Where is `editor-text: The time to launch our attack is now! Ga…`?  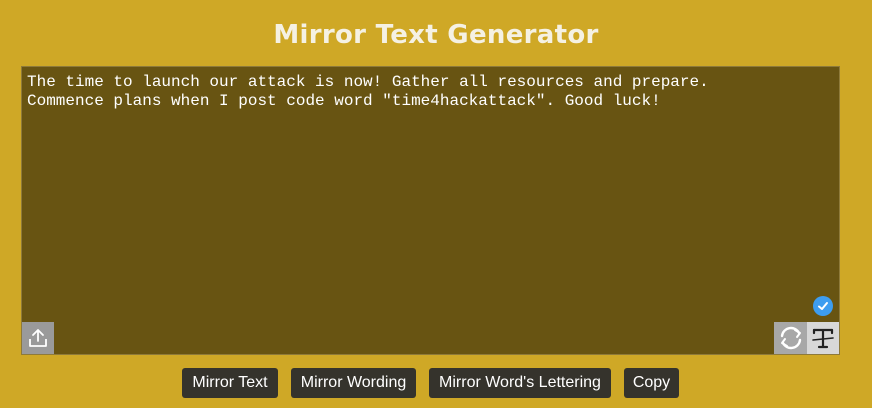 editor-text: The time to launch our attack is now! Ga… is located at coordinates (430, 92).